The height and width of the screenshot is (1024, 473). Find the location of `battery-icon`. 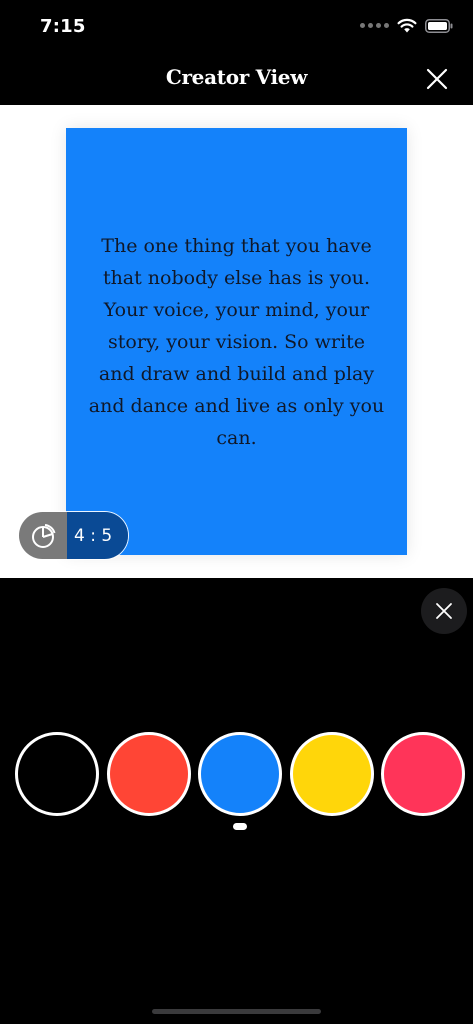

battery-icon is located at coordinates (439, 25).